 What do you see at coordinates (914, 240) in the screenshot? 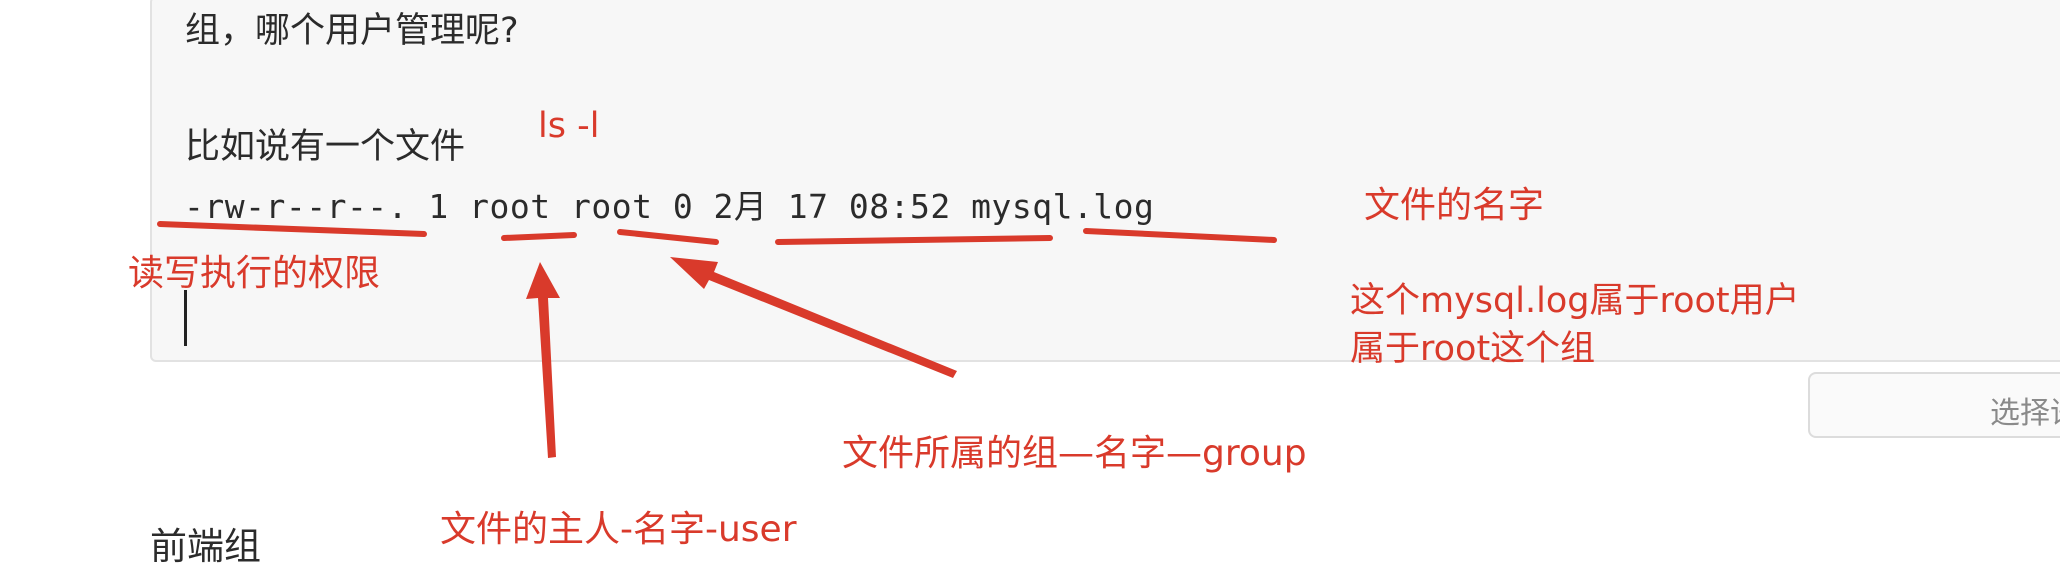
I see `underline-date` at bounding box center [914, 240].